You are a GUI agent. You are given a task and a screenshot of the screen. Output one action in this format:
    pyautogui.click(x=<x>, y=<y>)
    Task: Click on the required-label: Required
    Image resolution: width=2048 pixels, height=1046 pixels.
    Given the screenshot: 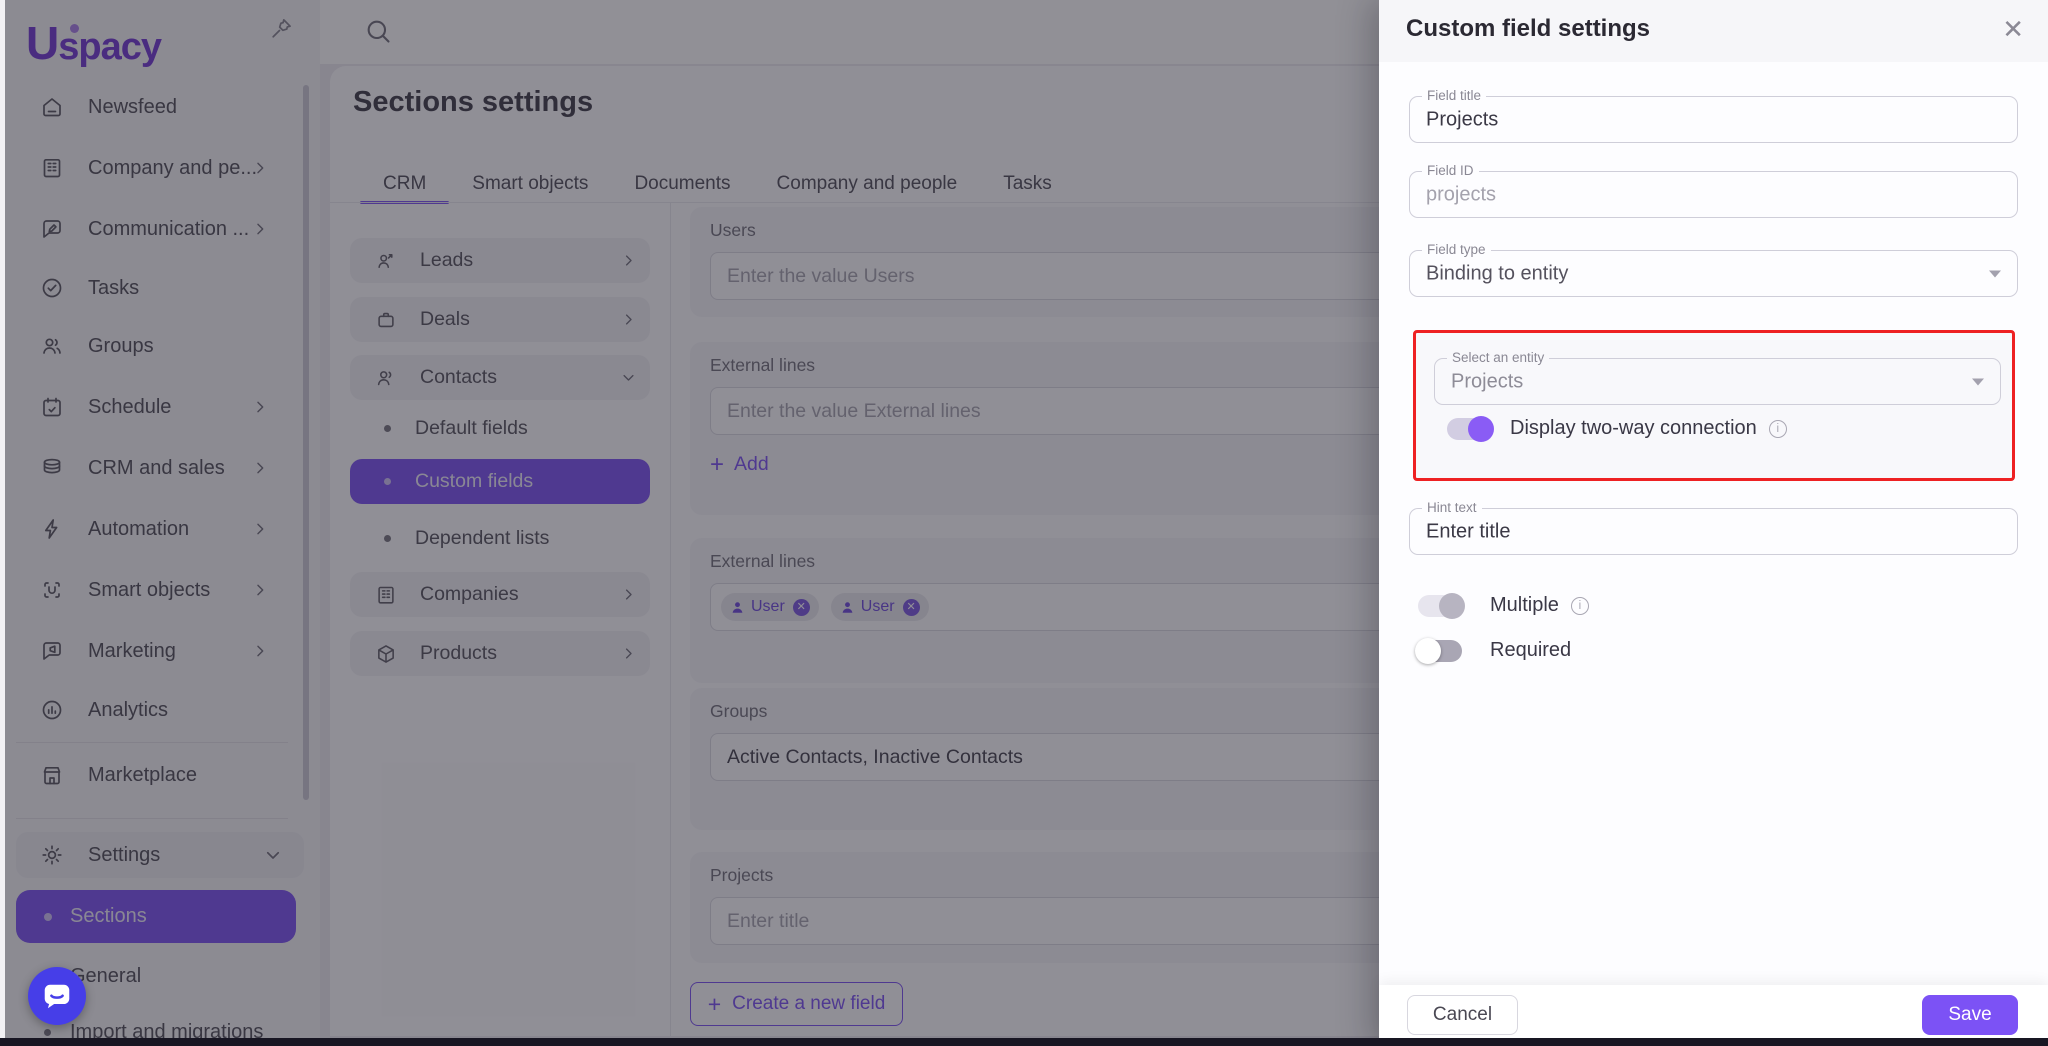 What is the action you would take?
    pyautogui.click(x=1531, y=650)
    